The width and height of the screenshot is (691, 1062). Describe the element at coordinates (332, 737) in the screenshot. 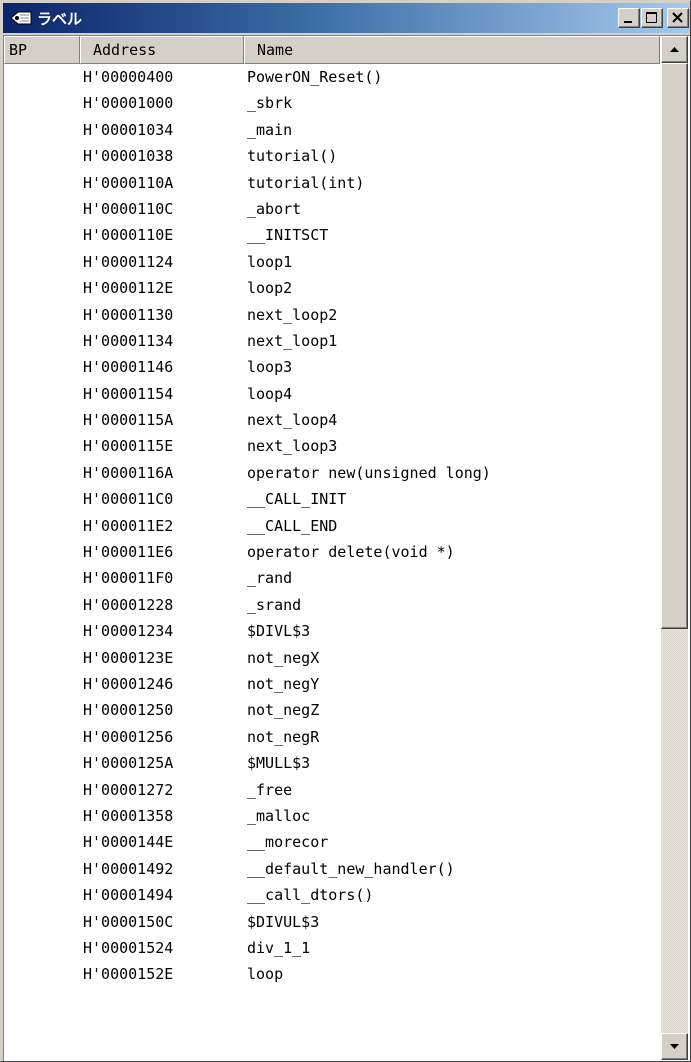

I see `label-row: H'00001256 not_negR` at that location.